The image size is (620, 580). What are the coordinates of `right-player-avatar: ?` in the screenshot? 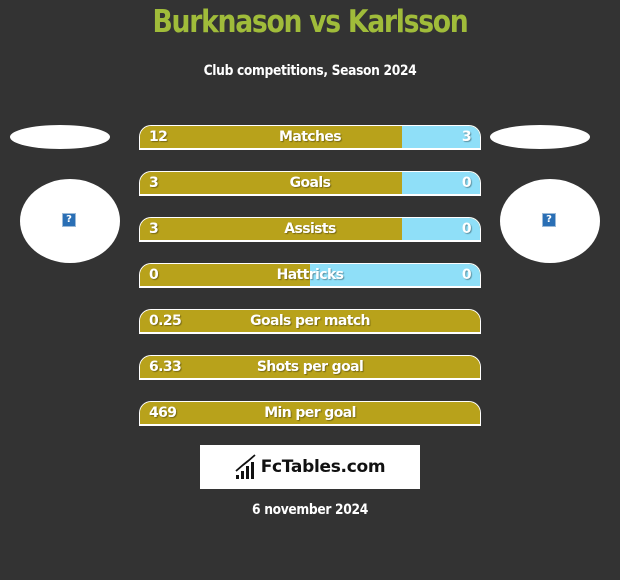 It's located at (550, 221).